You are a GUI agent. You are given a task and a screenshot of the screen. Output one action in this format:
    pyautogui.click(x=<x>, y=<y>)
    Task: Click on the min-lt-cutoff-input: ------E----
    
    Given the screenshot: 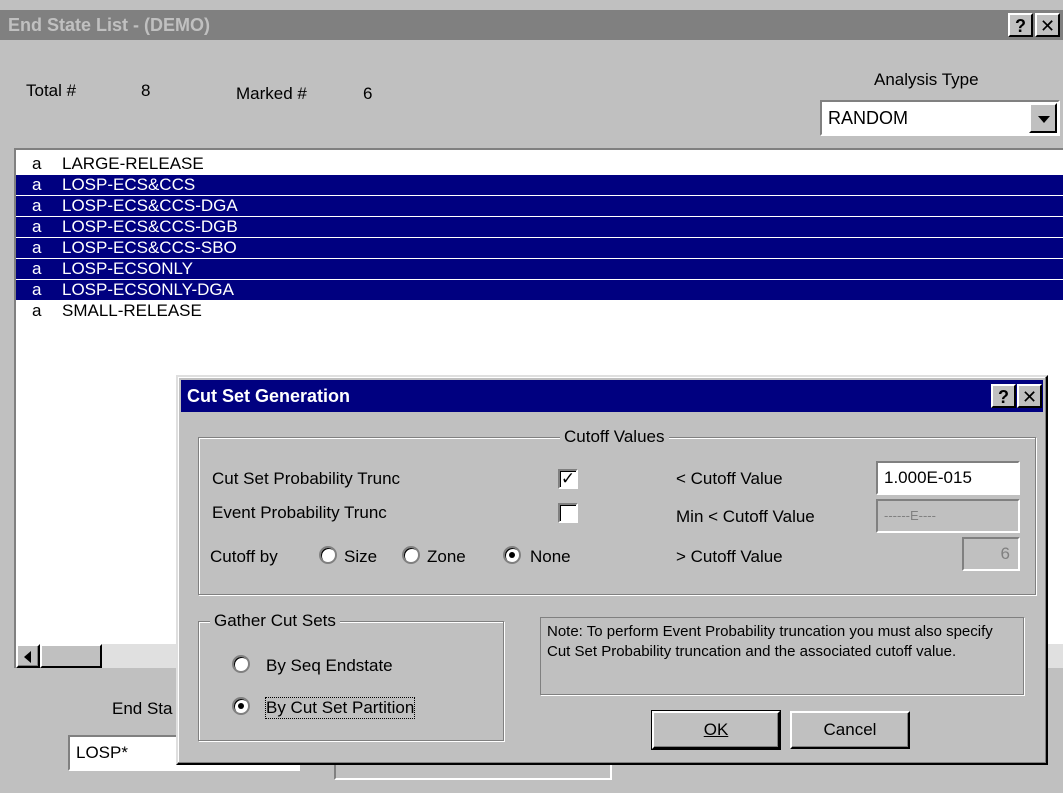 What is the action you would take?
    pyautogui.click(x=948, y=516)
    